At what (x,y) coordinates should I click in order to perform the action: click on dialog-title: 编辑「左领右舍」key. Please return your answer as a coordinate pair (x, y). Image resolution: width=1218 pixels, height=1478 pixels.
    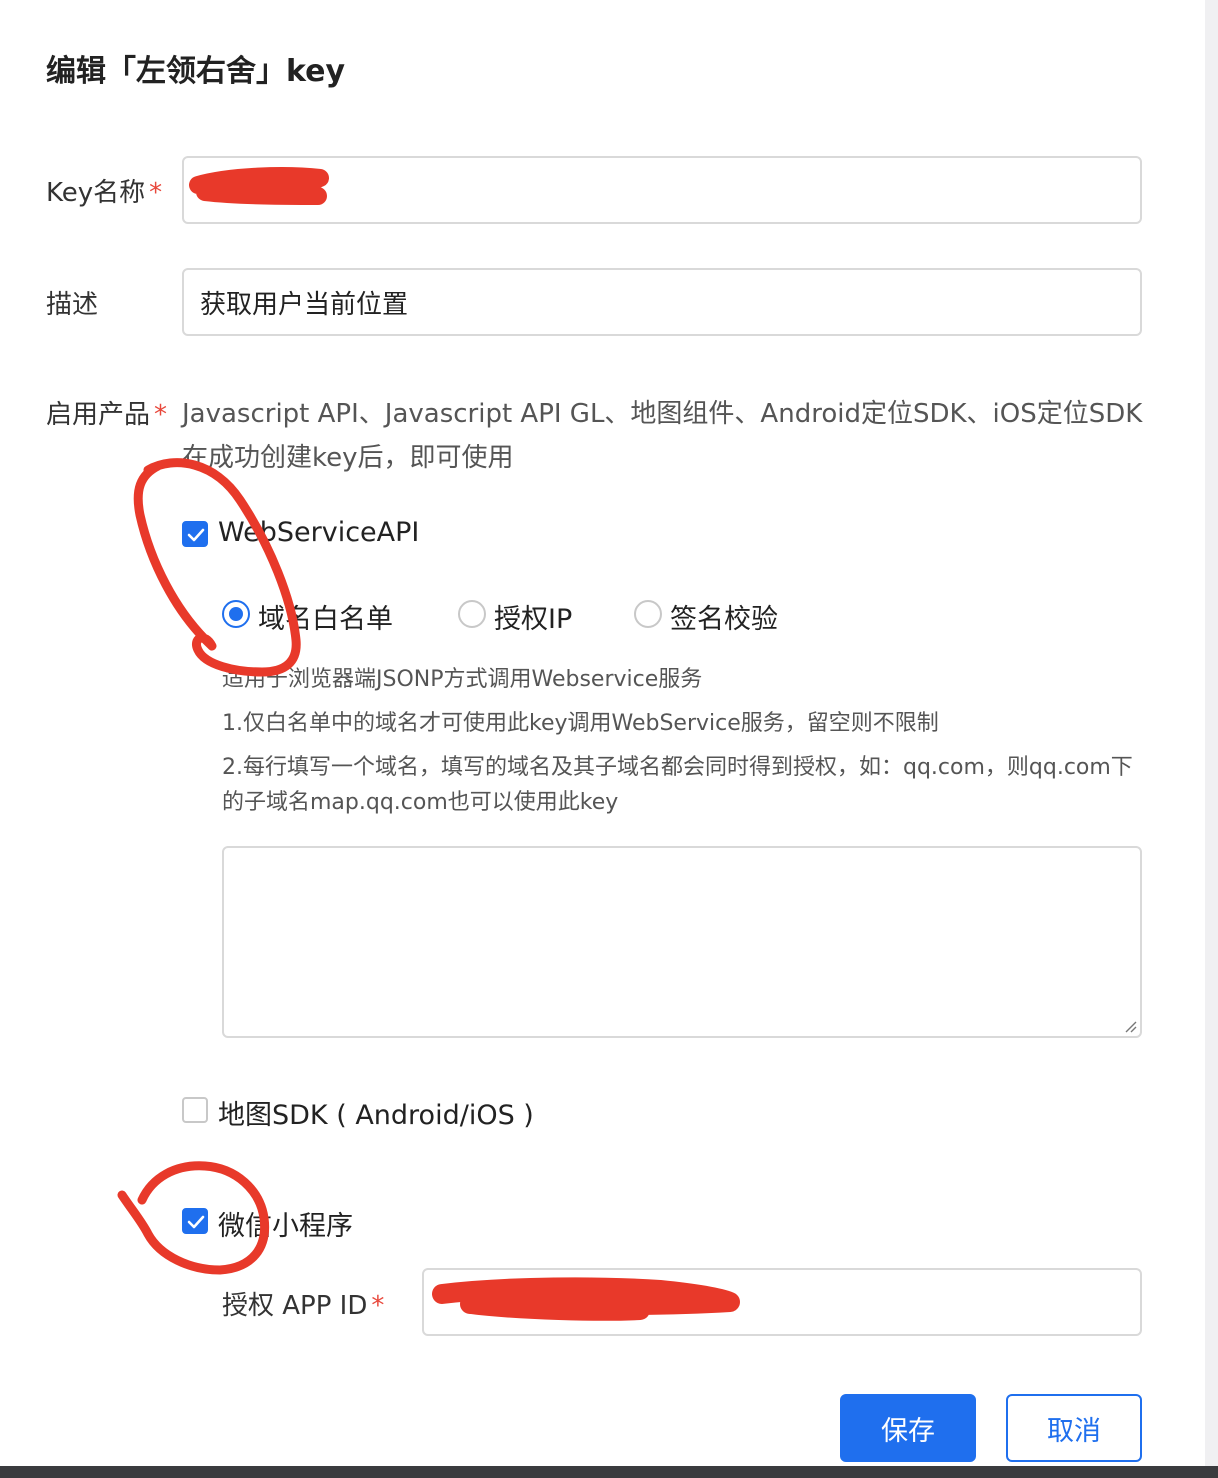
    Looking at the image, I should click on (196, 71).